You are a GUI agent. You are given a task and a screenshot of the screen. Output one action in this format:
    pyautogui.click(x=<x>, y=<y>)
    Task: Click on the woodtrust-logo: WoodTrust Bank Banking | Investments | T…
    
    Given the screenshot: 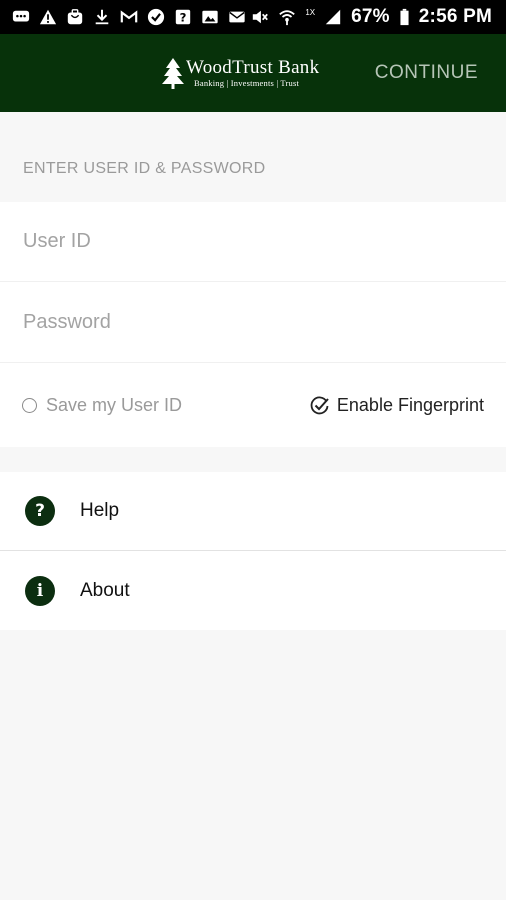 What is the action you would take?
    pyautogui.click(x=240, y=74)
    